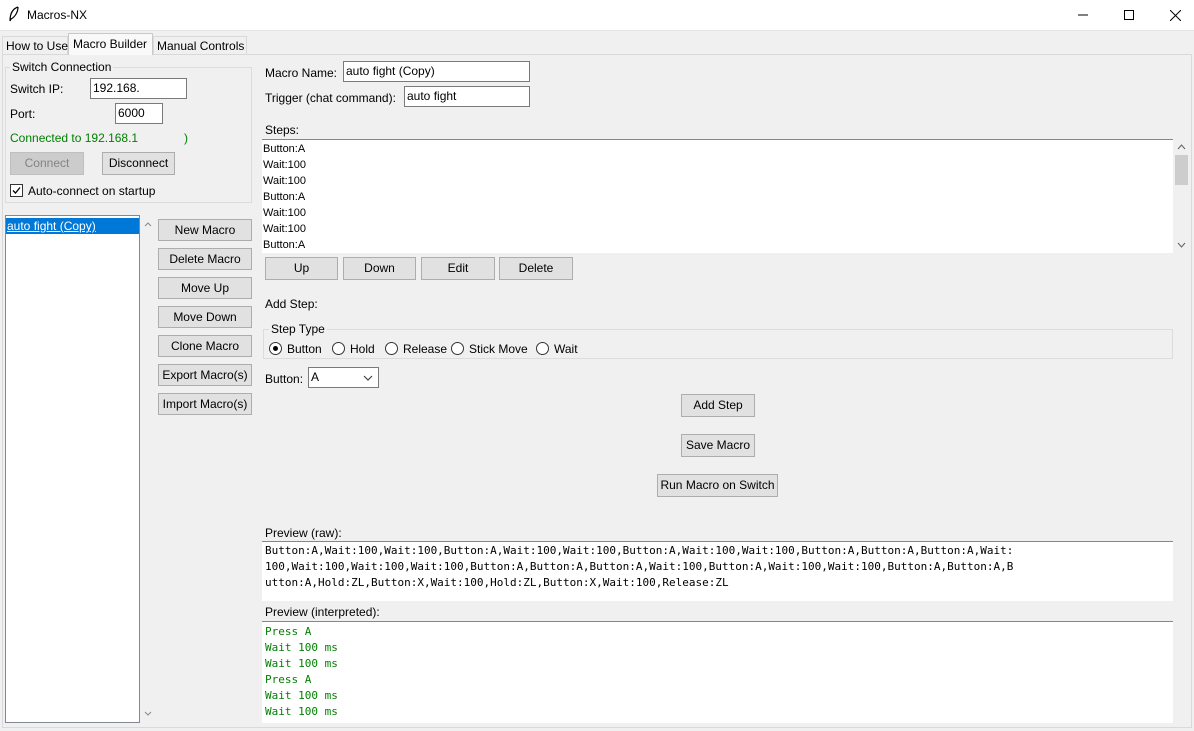 The image size is (1194, 731). Describe the element at coordinates (362, 349) in the screenshot. I see `radio-hold-label: Hold` at that location.